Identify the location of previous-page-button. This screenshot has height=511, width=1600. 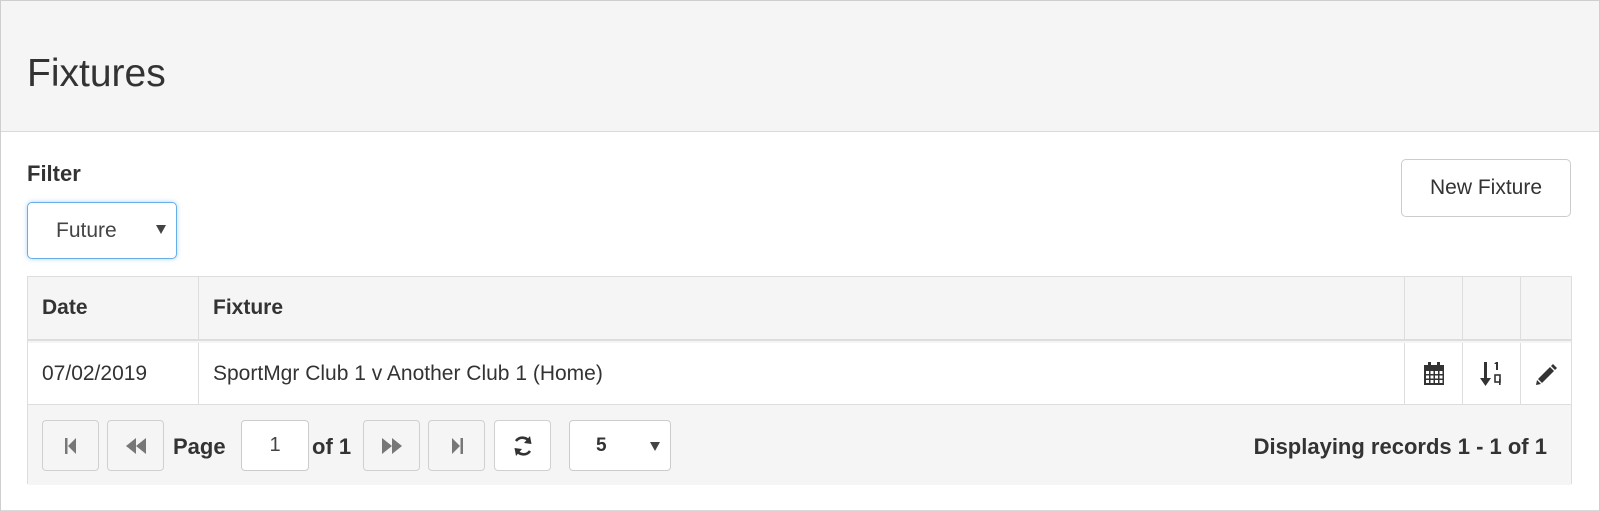
(135, 445).